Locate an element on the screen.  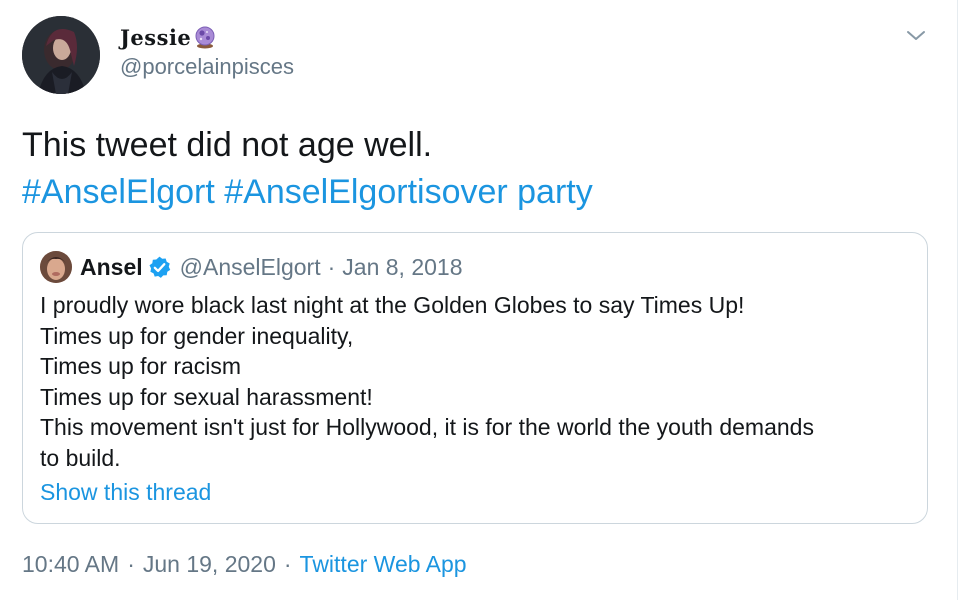
author-avatar is located at coordinates (61, 55).